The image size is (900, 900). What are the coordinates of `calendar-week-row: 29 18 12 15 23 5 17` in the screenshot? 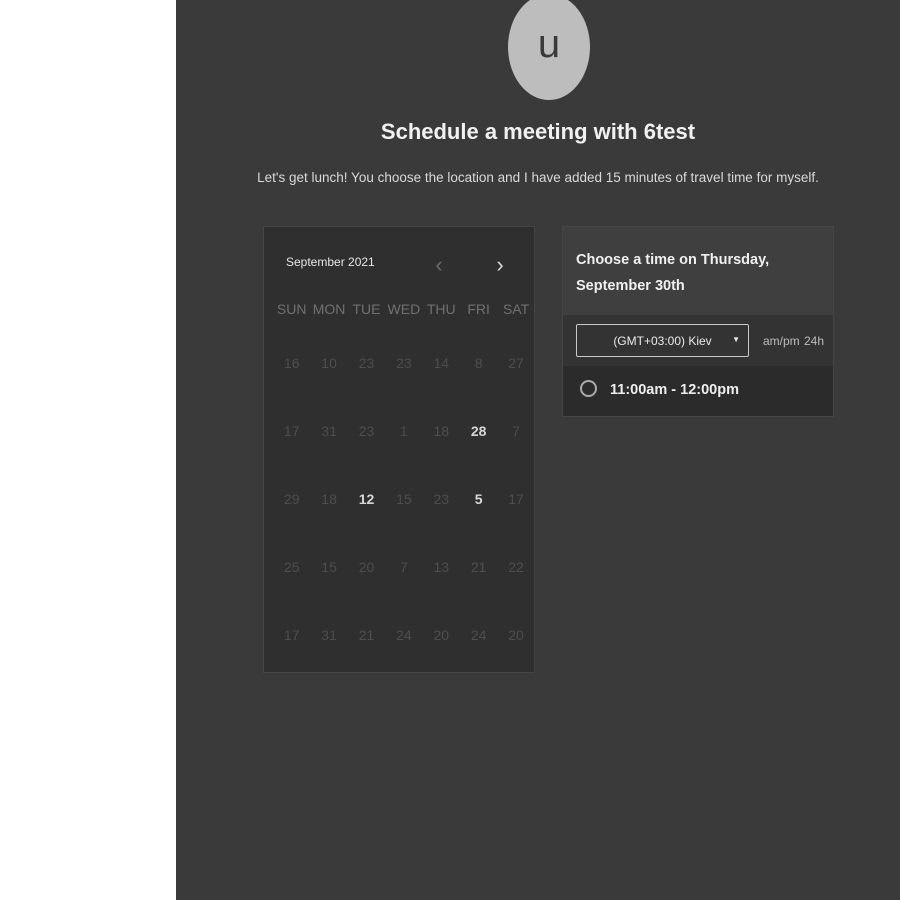 It's located at (404, 499).